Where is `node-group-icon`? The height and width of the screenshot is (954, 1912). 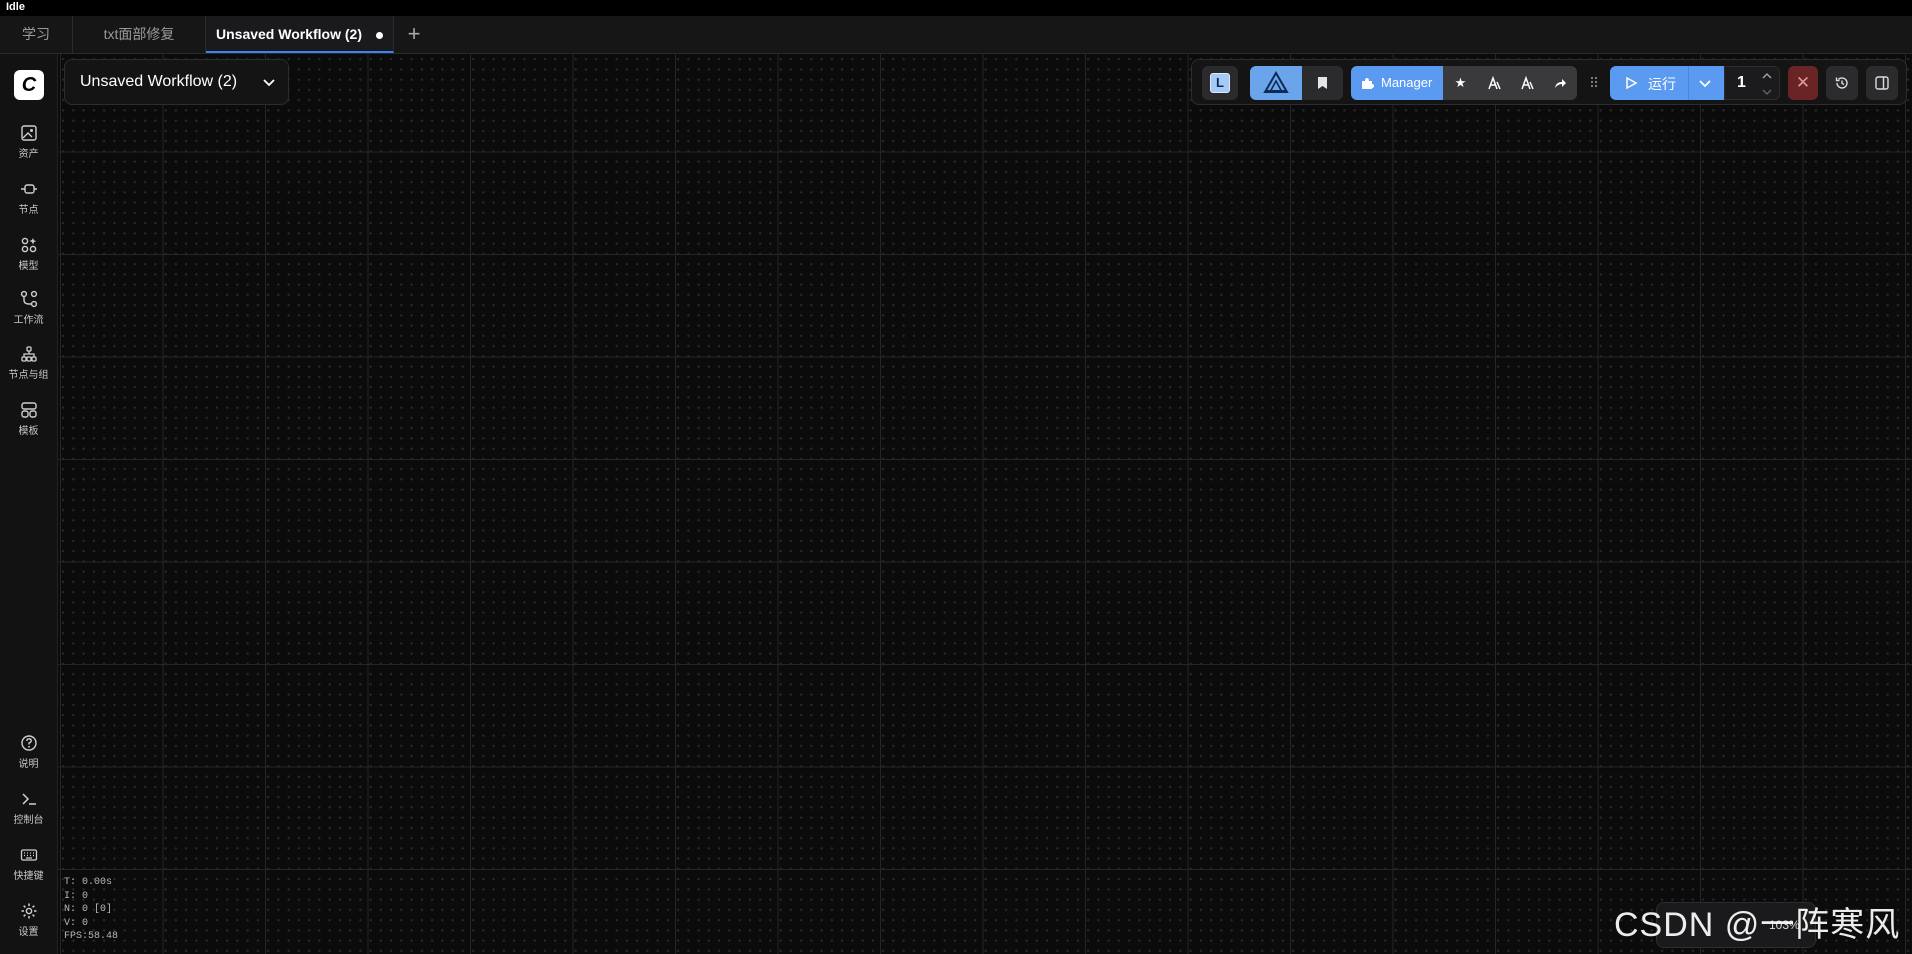 node-group-icon is located at coordinates (28, 354).